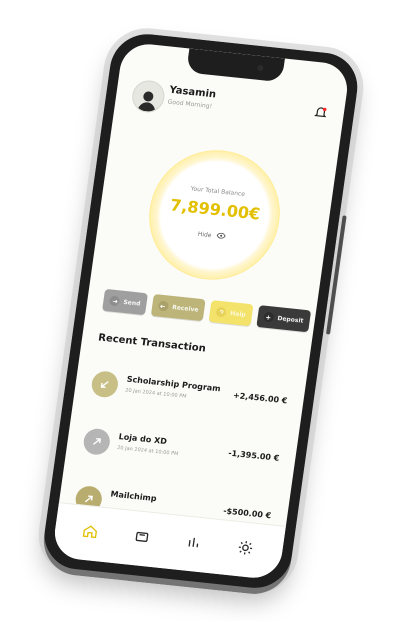  Describe the element at coordinates (97, 441) in the screenshot. I see `outgoing-arrow-icon` at that location.